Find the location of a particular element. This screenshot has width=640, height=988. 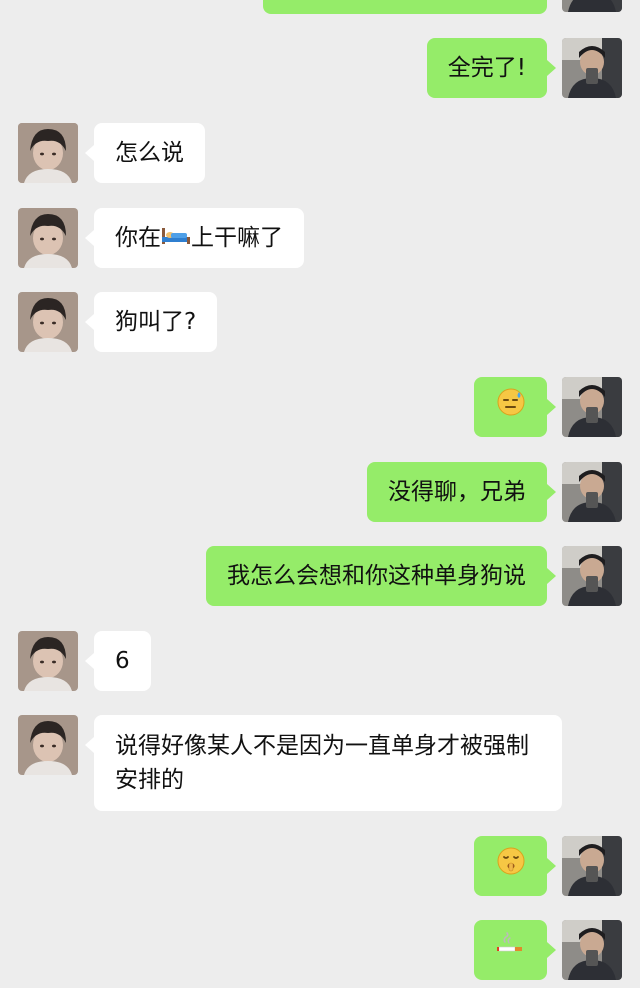

message-bubble: 我怎么会想和你这种单身狗说 is located at coordinates (381, 576).